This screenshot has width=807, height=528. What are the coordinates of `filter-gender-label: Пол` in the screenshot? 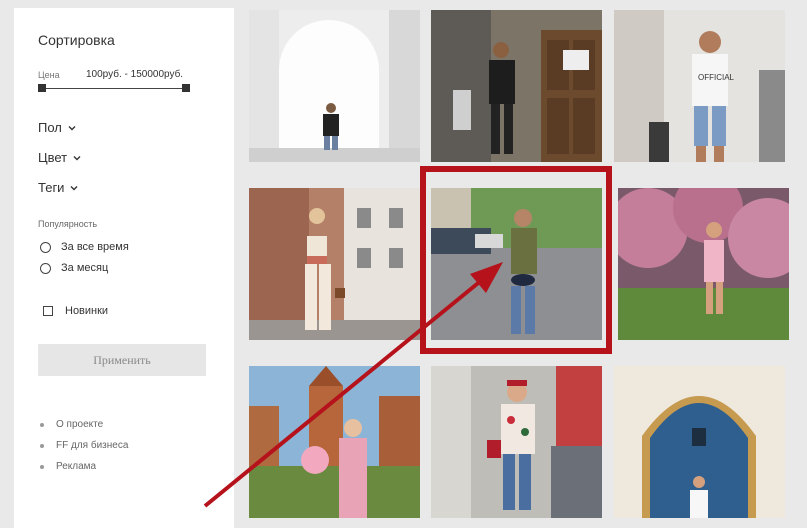 It's located at (50, 127).